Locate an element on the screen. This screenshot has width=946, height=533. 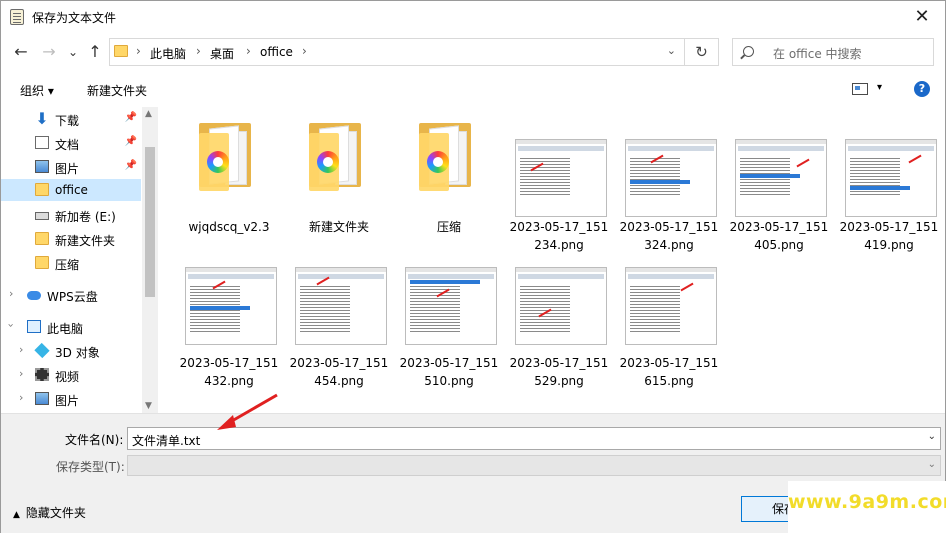
sidebar-item-videos: › 视频 is located at coordinates (71, 375).